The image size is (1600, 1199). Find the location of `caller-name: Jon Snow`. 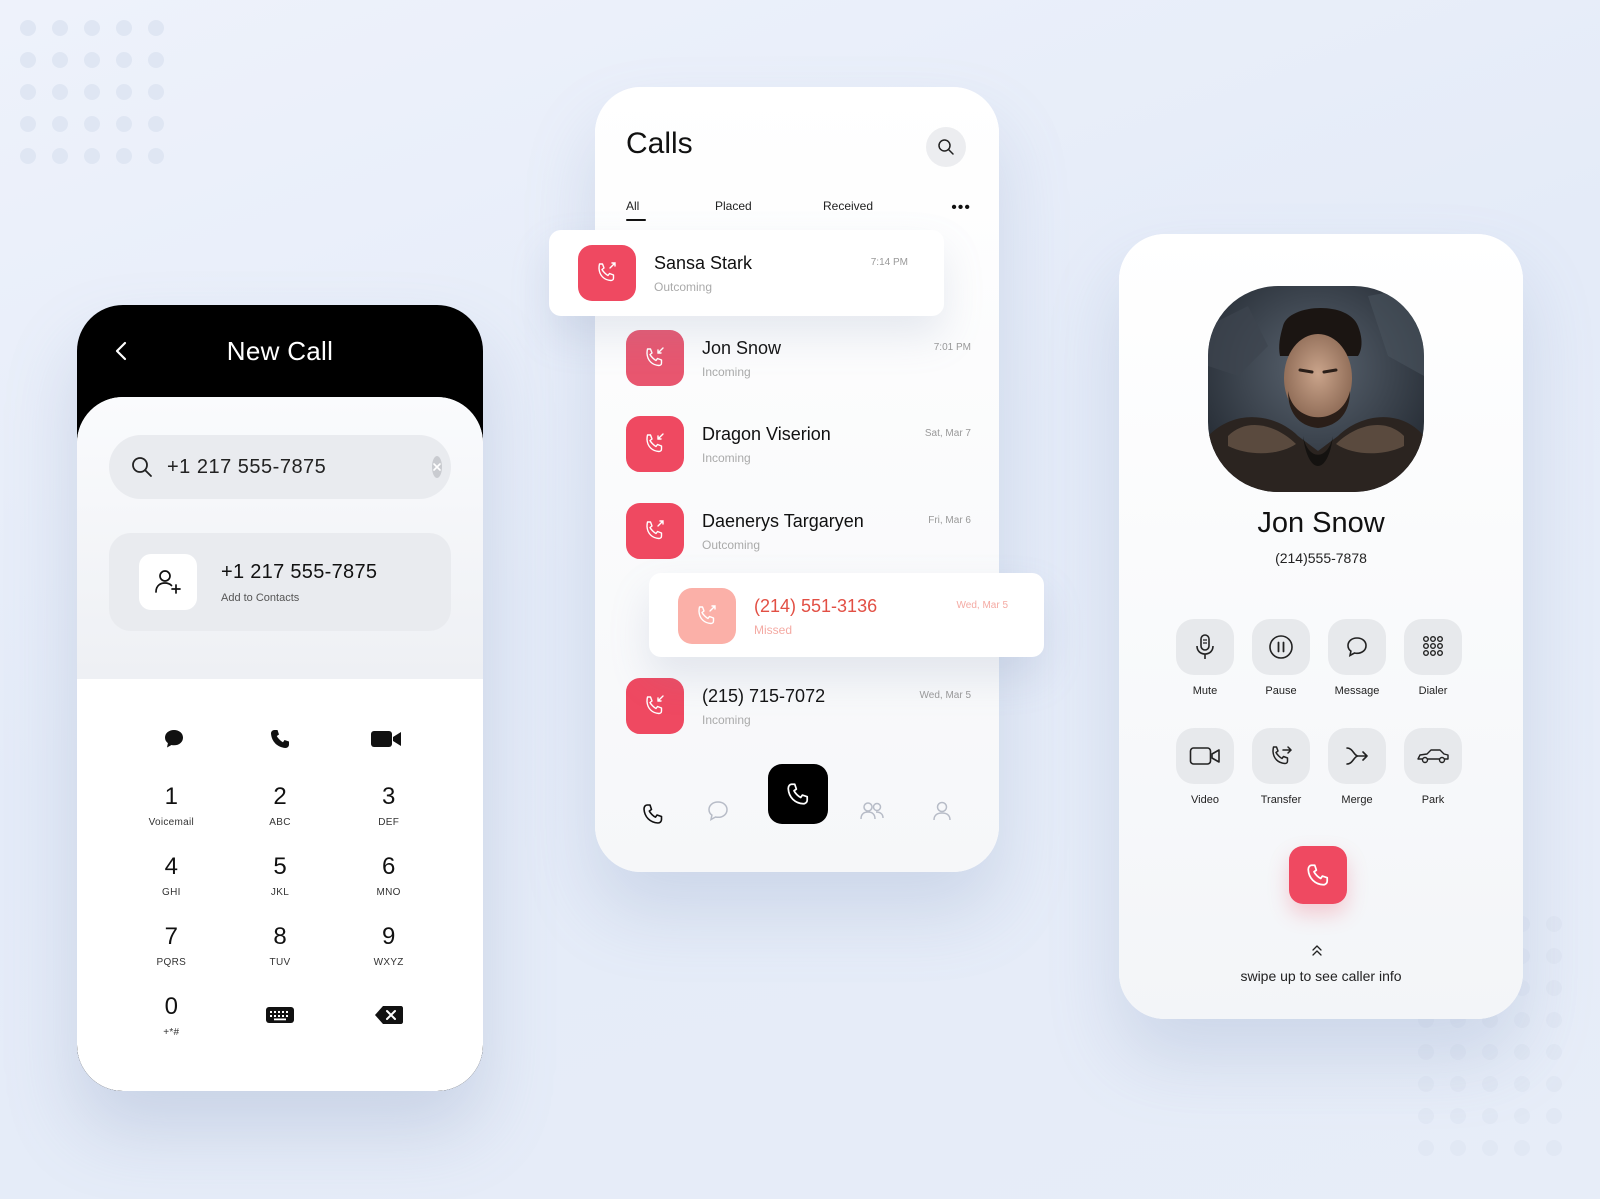

caller-name: Jon Snow is located at coordinates (742, 347).